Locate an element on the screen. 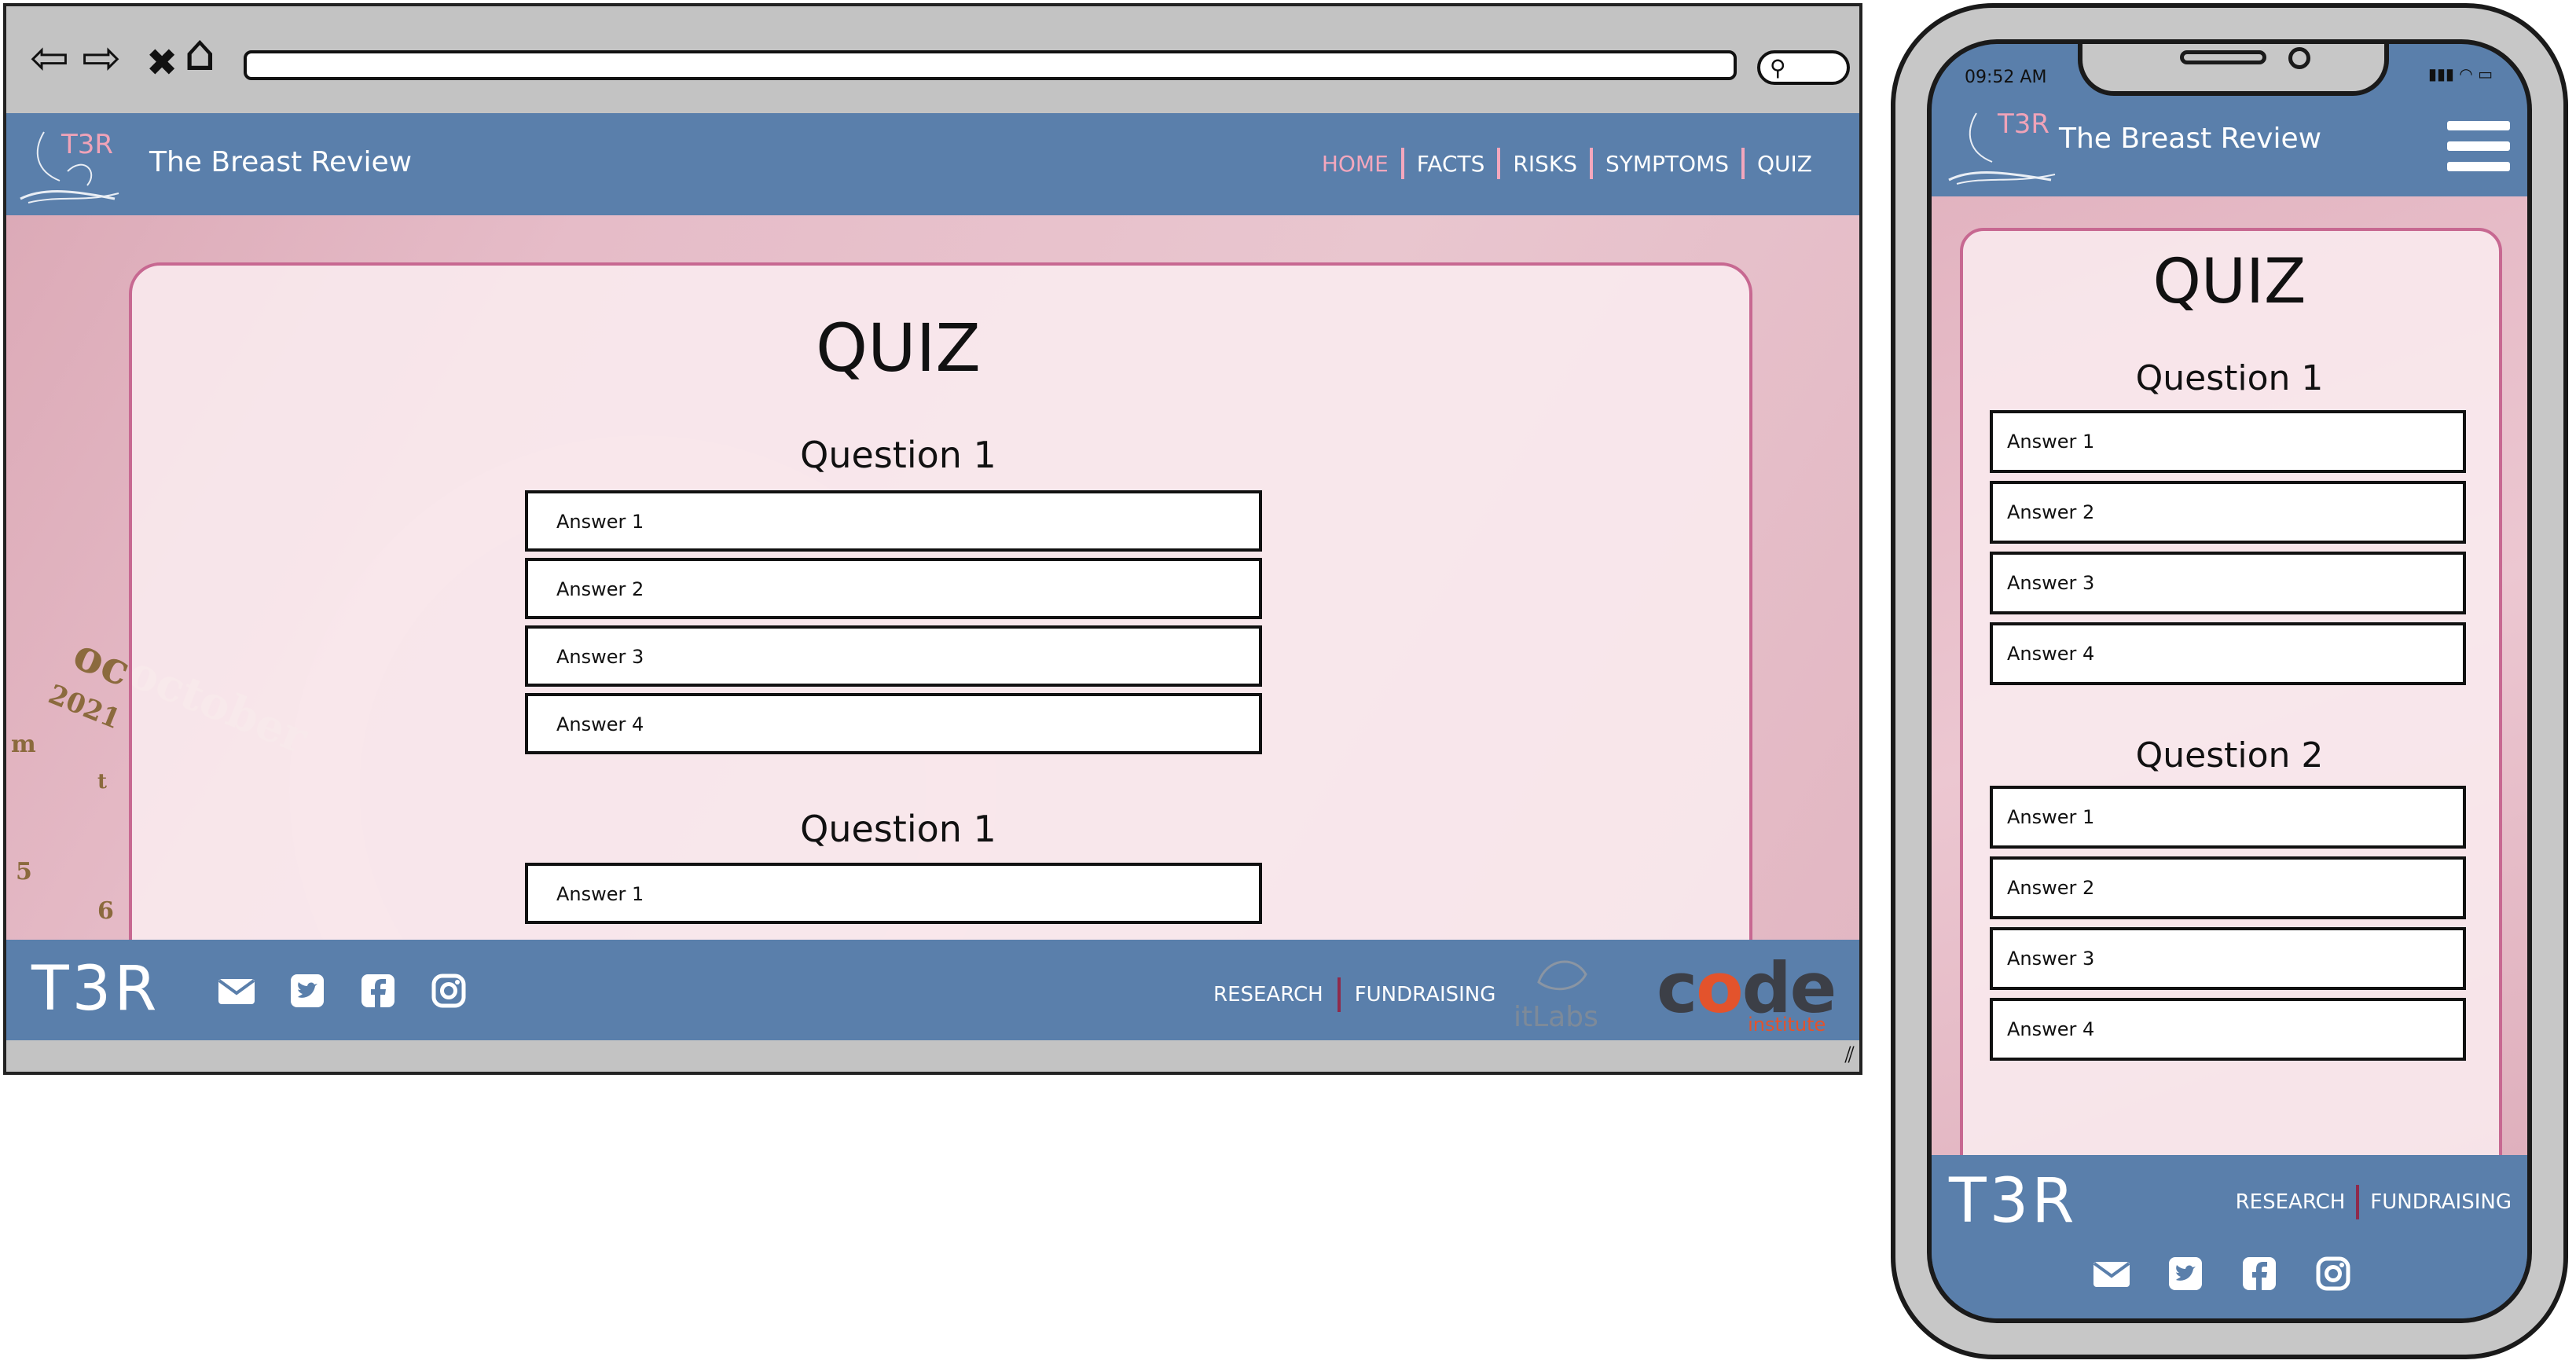 This screenshot has width=2576, height=1364. mobile-footer-links: RESEARCH FUNDRAISING is located at coordinates (2374, 1202).